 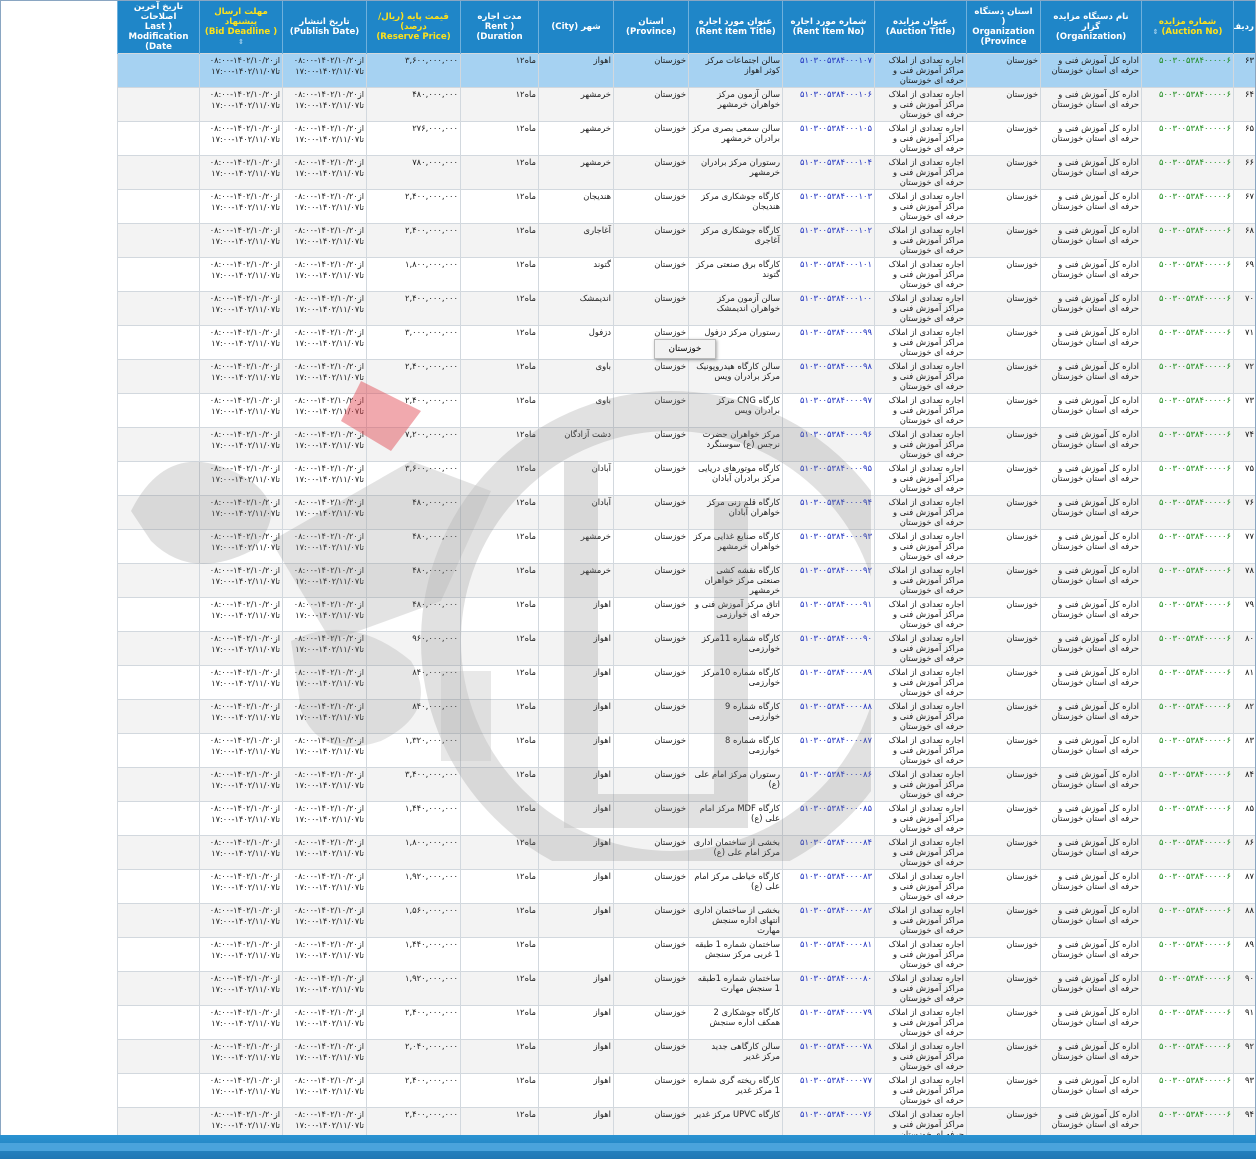 I want to click on cell-rent-item-no: ۵۱۰۳۰۰۵۳۸۴۰۰۰۱۰۵, so click(x=828, y=138).